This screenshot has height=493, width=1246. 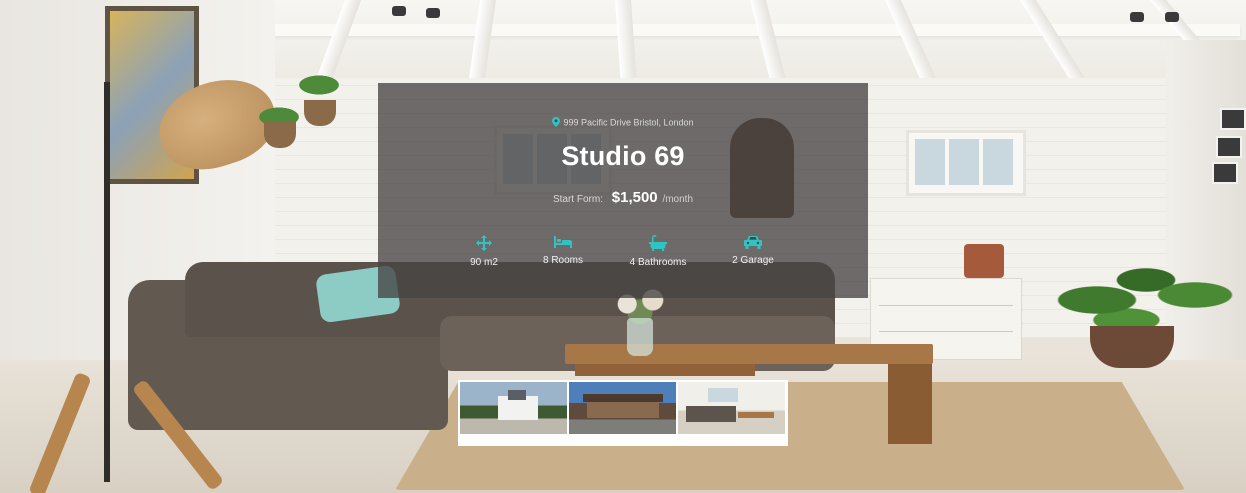 I want to click on price-value: $1,500, so click(x=634, y=197).